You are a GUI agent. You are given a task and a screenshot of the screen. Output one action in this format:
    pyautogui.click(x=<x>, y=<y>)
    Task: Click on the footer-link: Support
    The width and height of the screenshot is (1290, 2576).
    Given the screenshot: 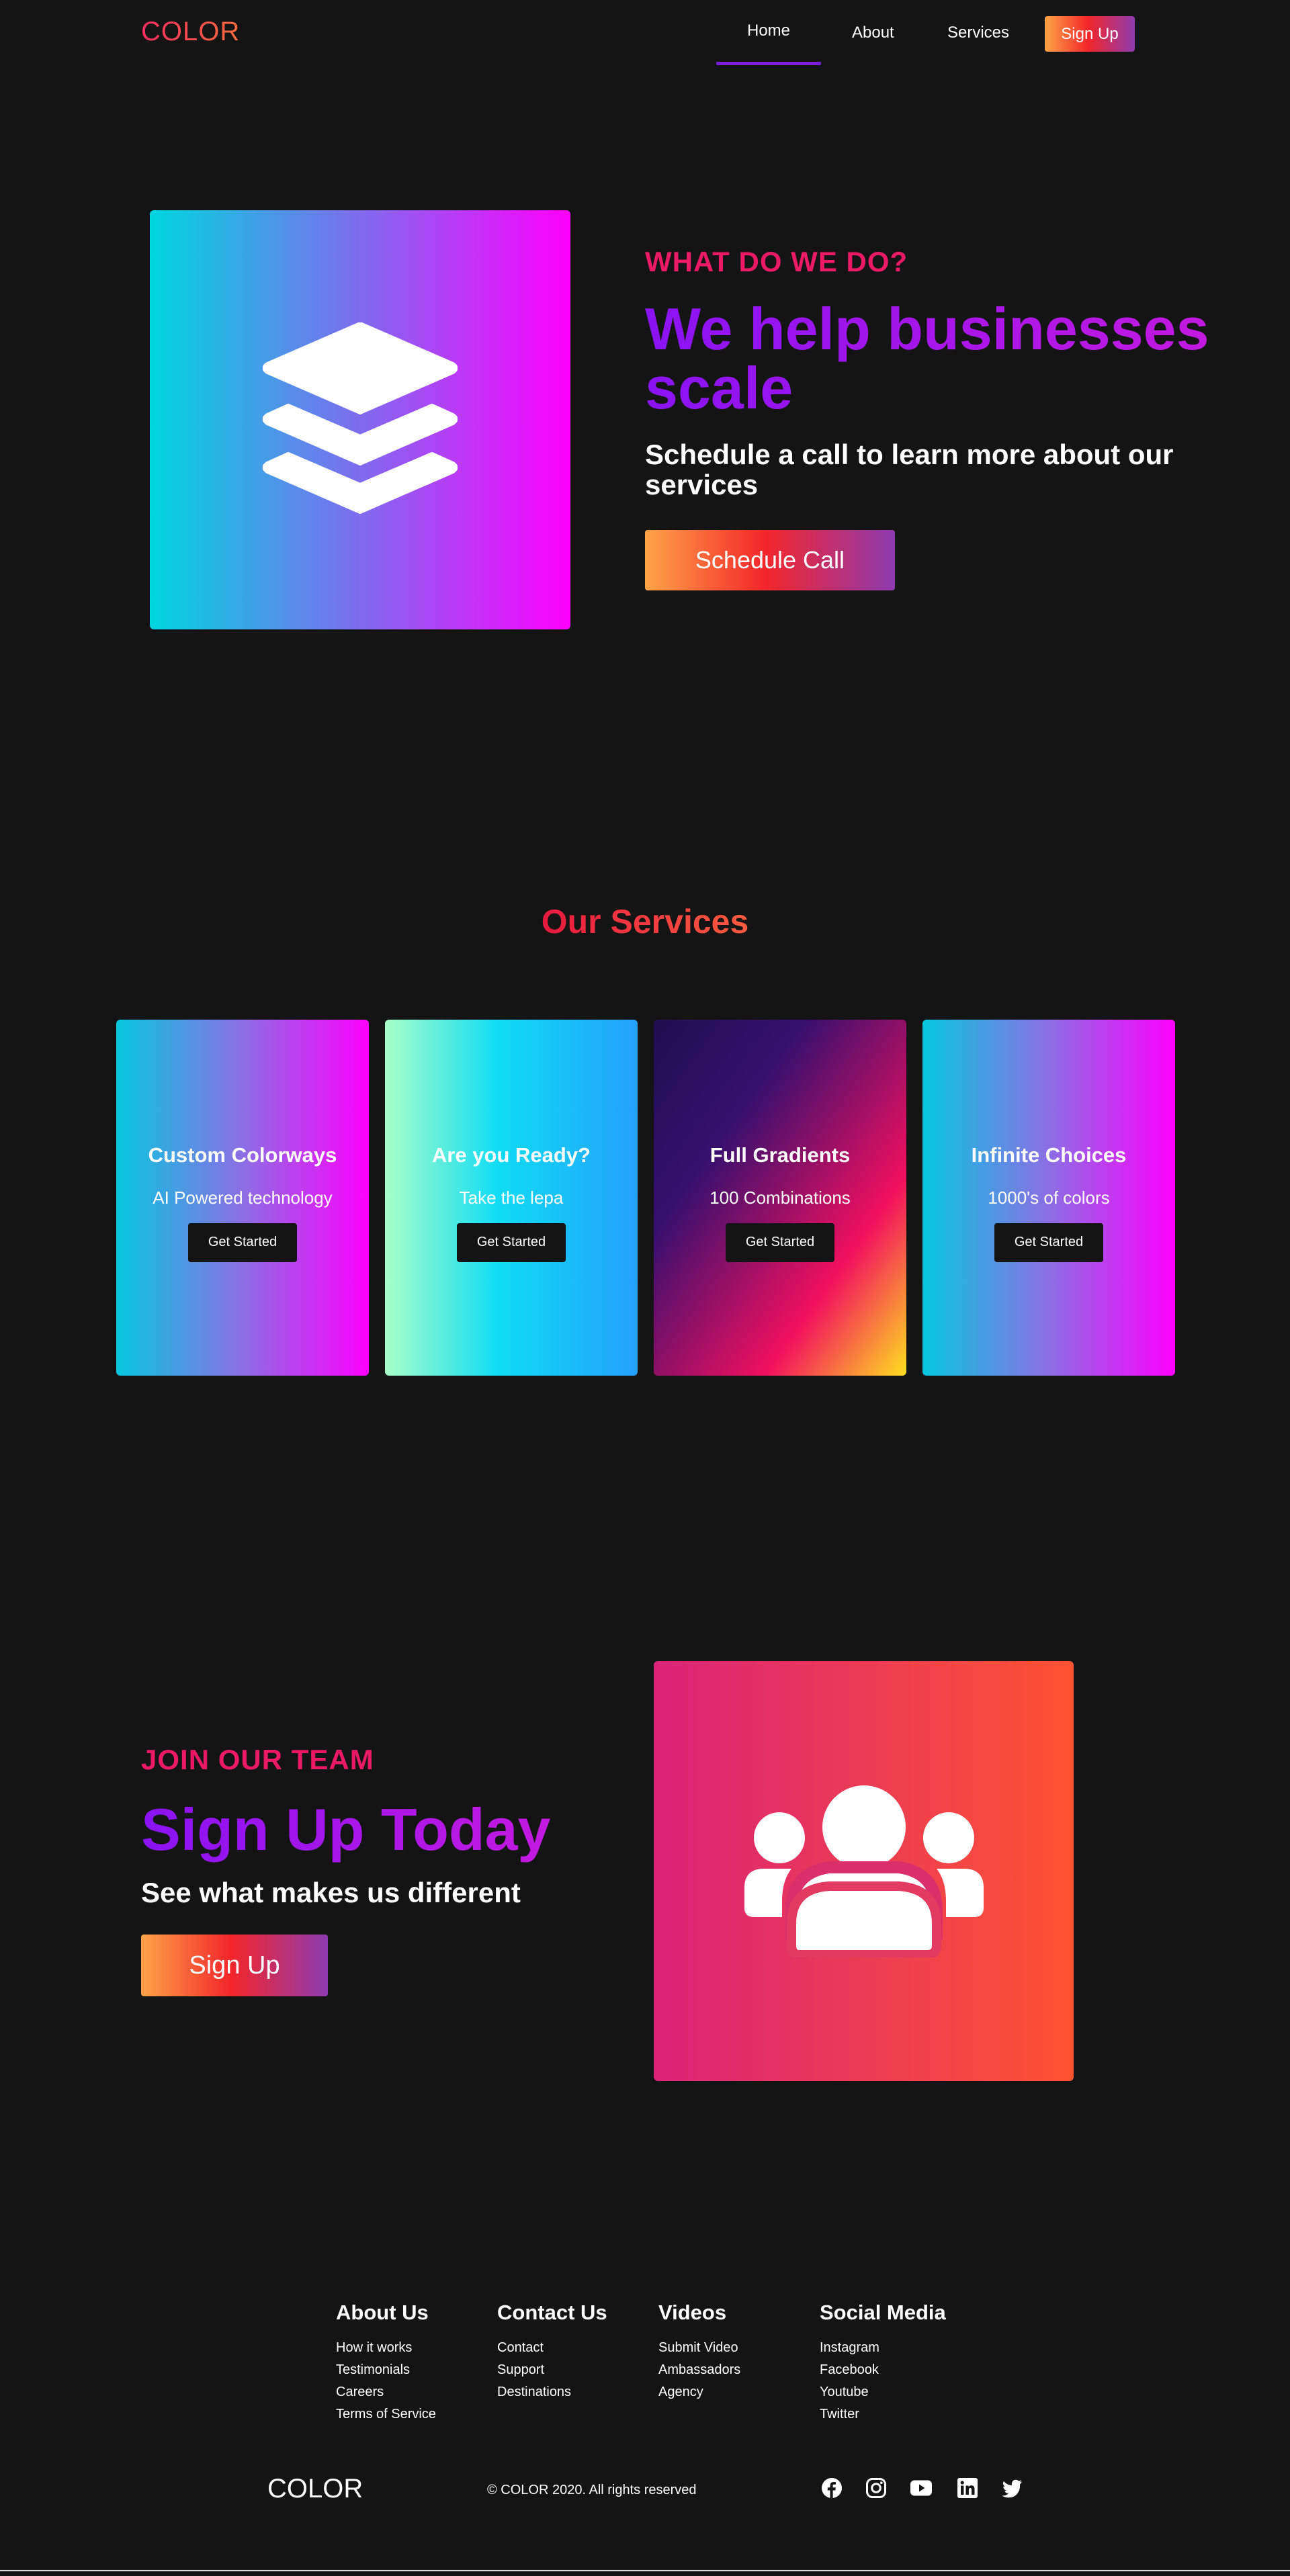 What is the action you would take?
    pyautogui.click(x=552, y=2370)
    